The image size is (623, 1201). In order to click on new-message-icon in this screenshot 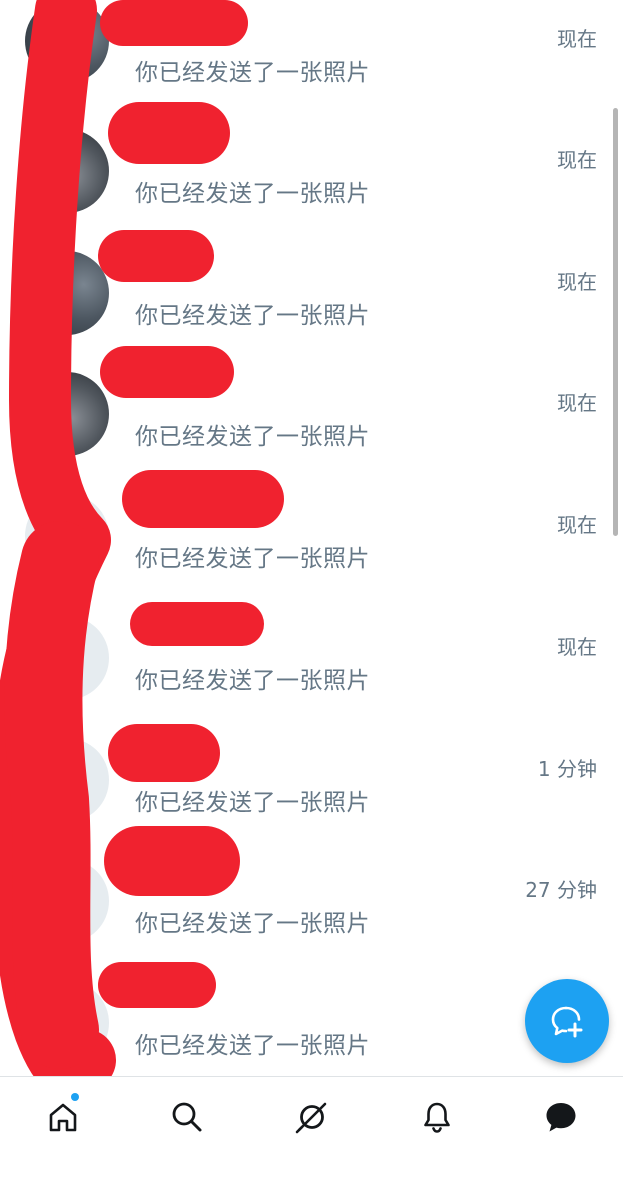, I will do `click(567, 1022)`.